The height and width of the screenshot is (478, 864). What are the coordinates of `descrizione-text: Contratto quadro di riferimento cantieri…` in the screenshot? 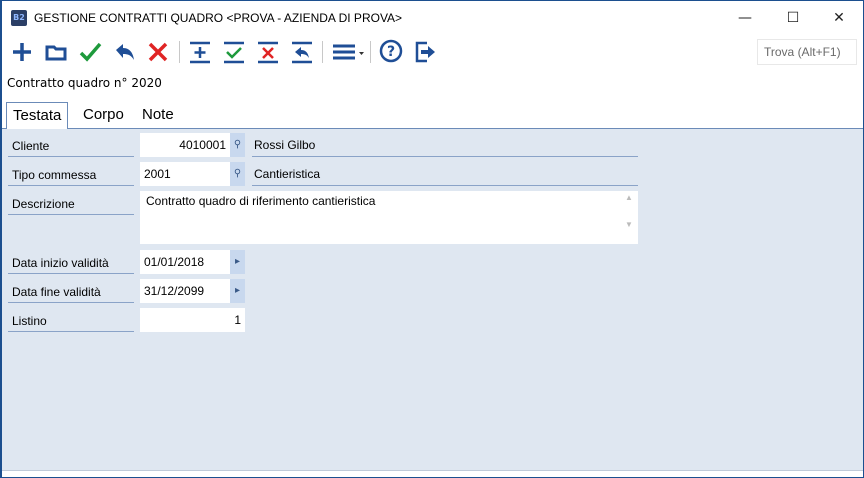 It's located at (261, 201).